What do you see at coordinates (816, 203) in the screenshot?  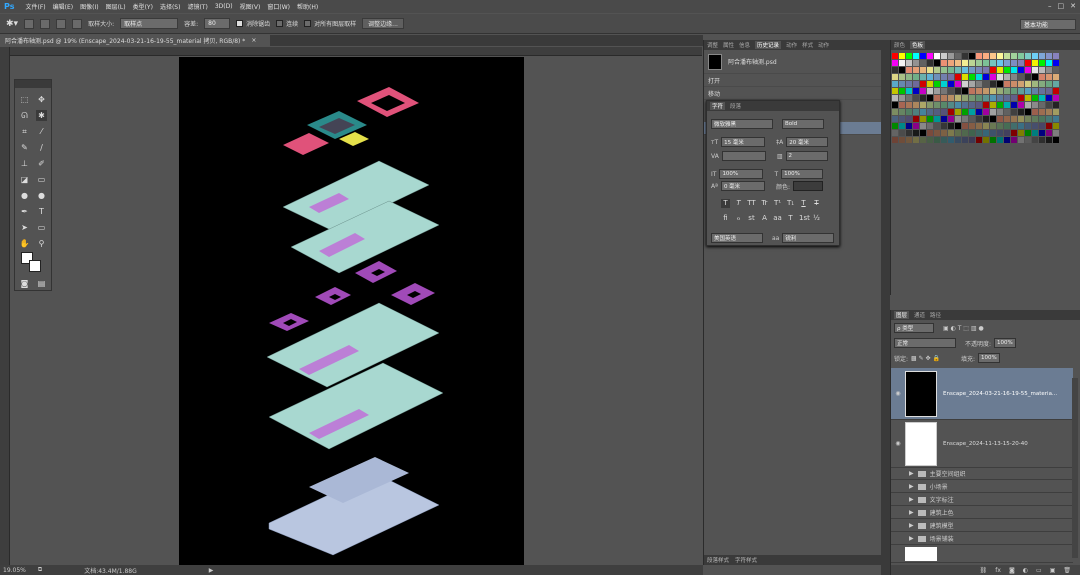 I see `strikethrough-button: T` at bounding box center [816, 203].